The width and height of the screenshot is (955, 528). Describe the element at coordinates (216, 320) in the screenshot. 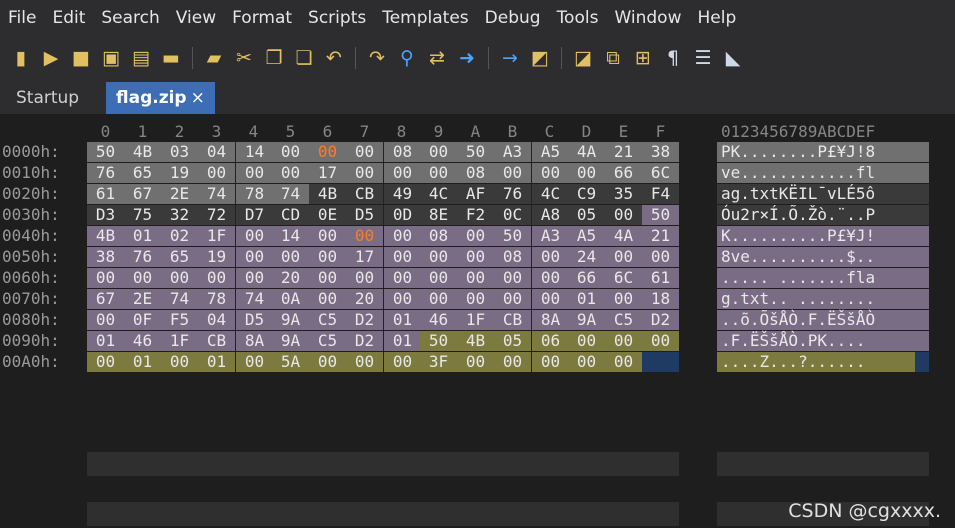

I see `hex-byte: 04` at that location.